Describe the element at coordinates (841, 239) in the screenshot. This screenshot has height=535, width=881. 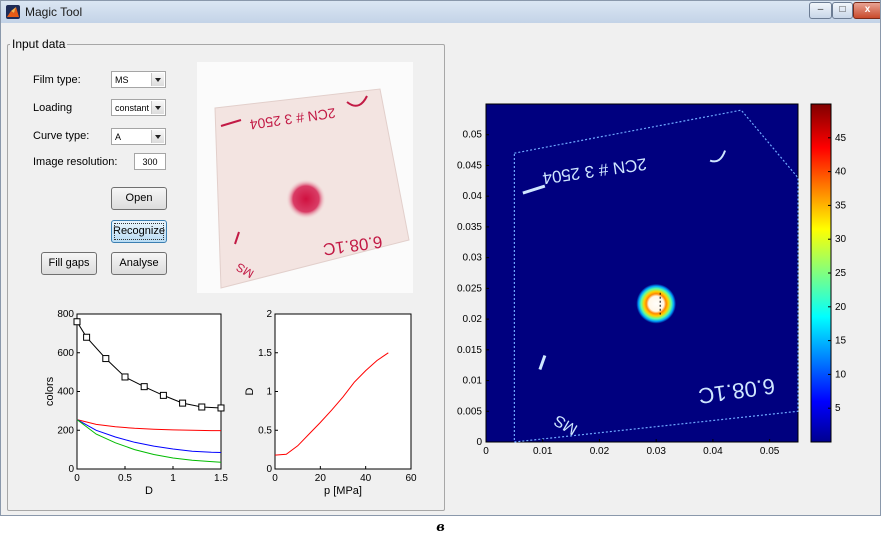
I see `colorbar-tick-label: 30` at that location.